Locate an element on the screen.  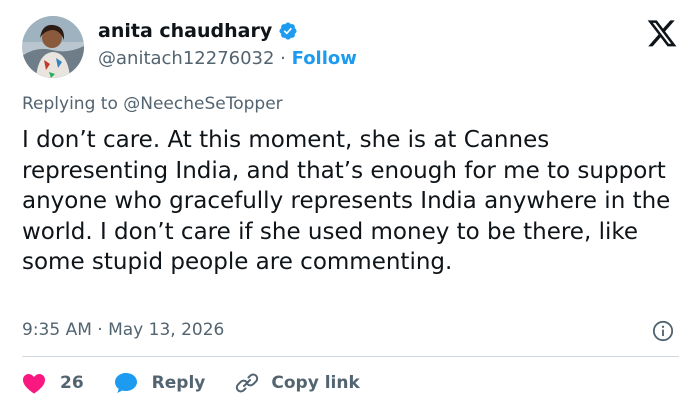
verified-badge-icon is located at coordinates (288, 31).